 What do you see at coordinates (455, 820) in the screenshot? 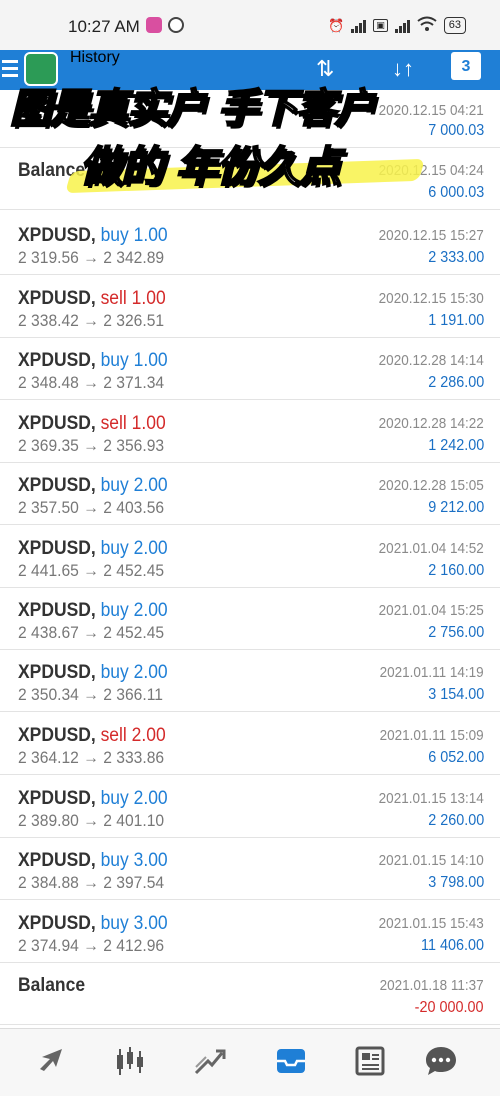
I see `row-profit: 2 260.00` at bounding box center [455, 820].